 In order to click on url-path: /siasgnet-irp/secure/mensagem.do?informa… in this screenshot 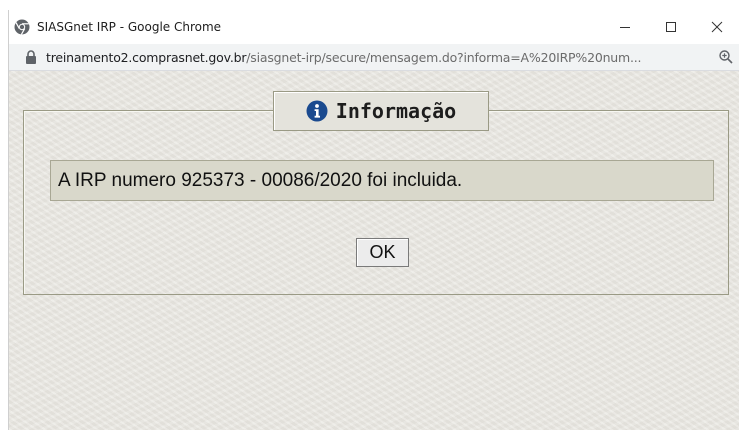, I will do `click(444, 57)`.